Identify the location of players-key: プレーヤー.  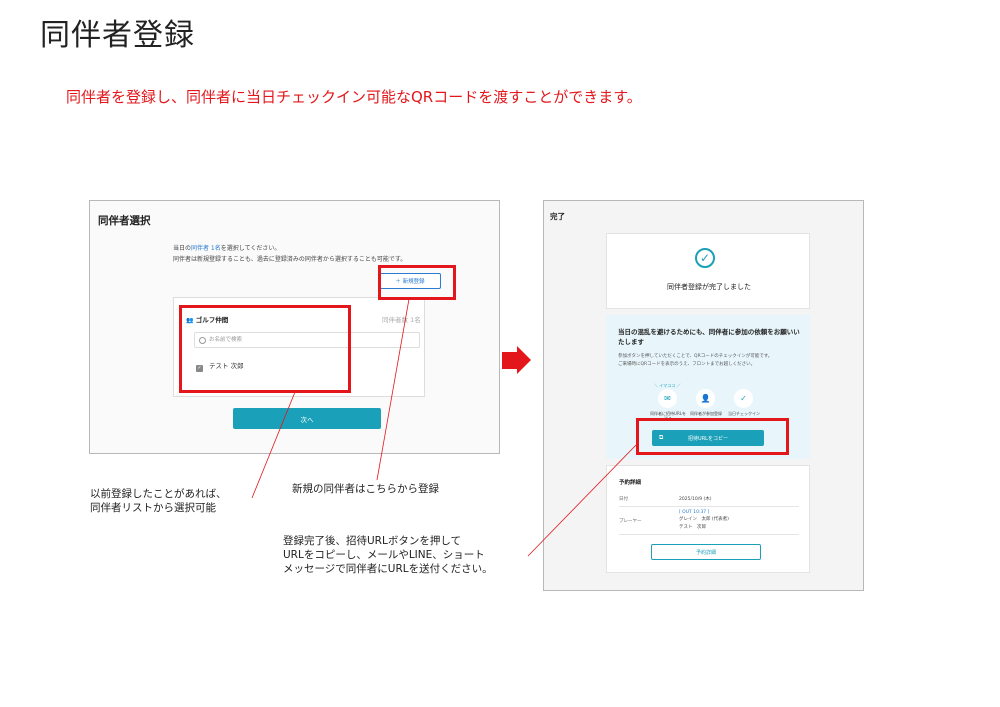
(630, 521).